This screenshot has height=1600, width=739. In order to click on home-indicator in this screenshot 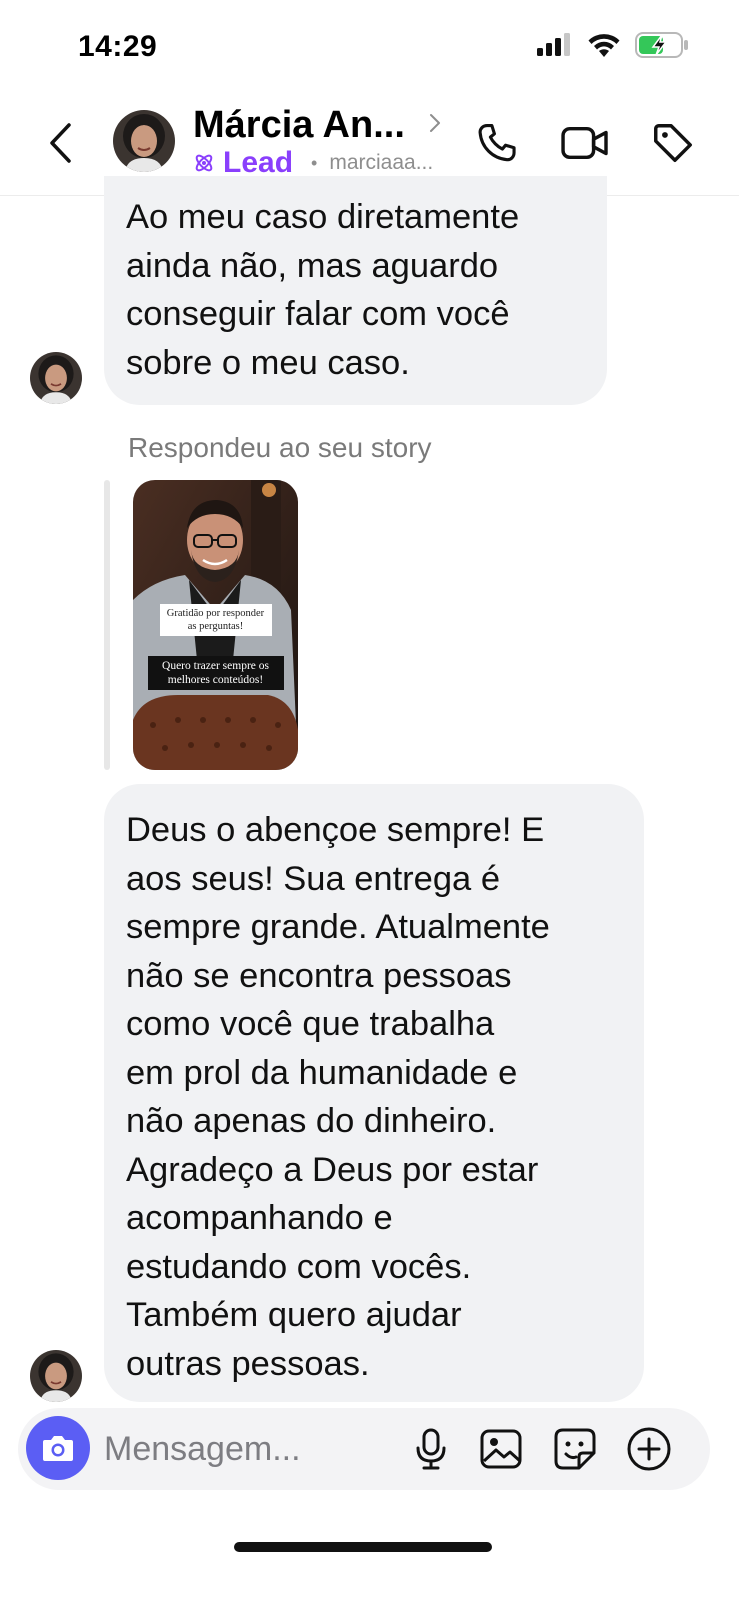, I will do `click(363, 1547)`.